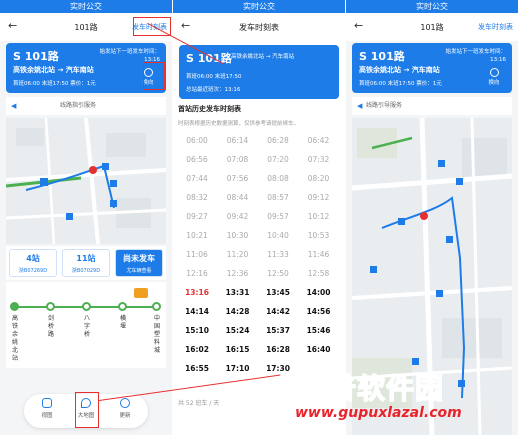  I want to click on timetable-link: 发车时刻表, so click(495, 27).